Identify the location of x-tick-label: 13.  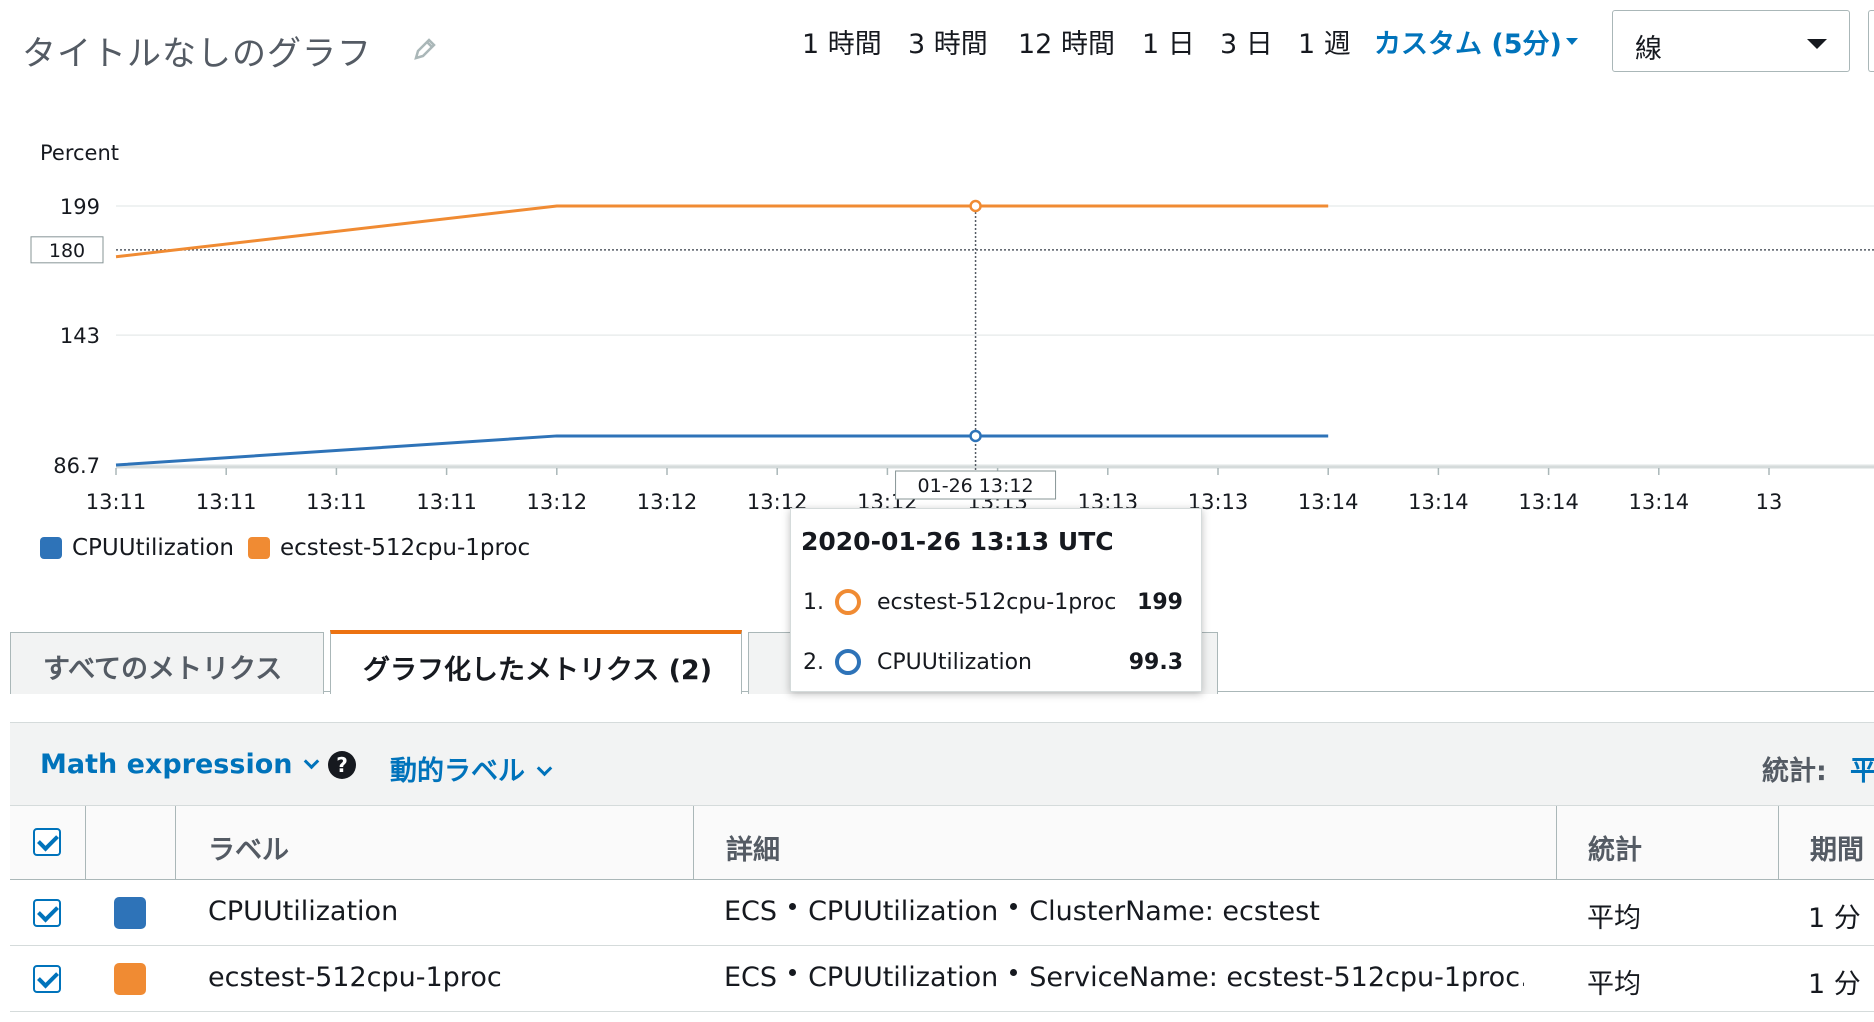
(1769, 502).